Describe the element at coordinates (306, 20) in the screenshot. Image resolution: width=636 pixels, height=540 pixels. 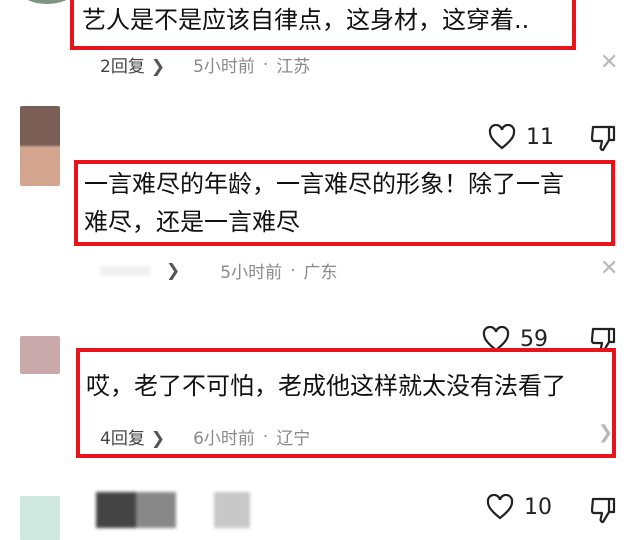
I see `comment-text: 艺人是不是应该自律点，这身材，这穿着..` at that location.